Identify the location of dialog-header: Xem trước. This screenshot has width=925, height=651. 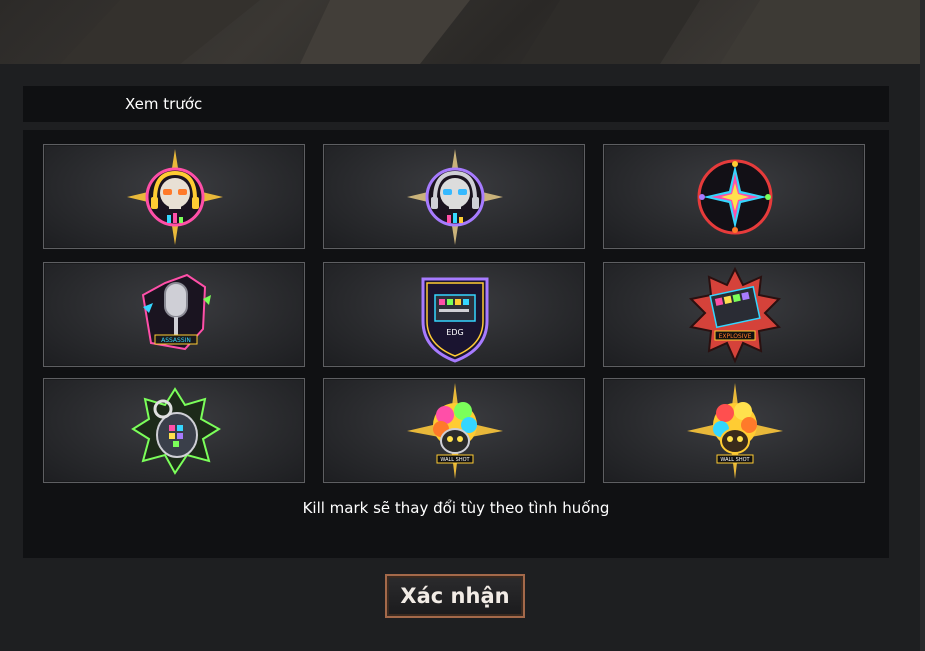
(456, 104).